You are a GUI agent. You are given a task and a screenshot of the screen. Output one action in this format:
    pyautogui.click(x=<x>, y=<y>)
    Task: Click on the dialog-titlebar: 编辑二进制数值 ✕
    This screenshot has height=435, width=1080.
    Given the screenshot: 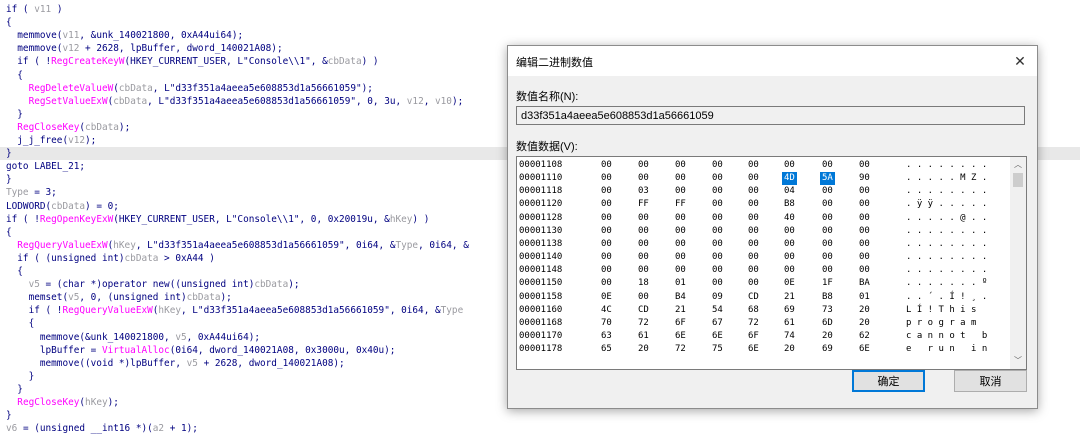 What is the action you would take?
    pyautogui.click(x=772, y=61)
    